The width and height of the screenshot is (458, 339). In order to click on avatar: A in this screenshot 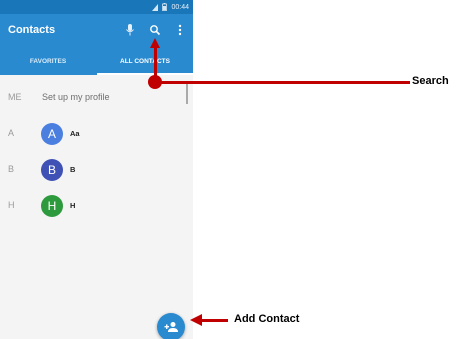, I will do `click(52, 134)`.